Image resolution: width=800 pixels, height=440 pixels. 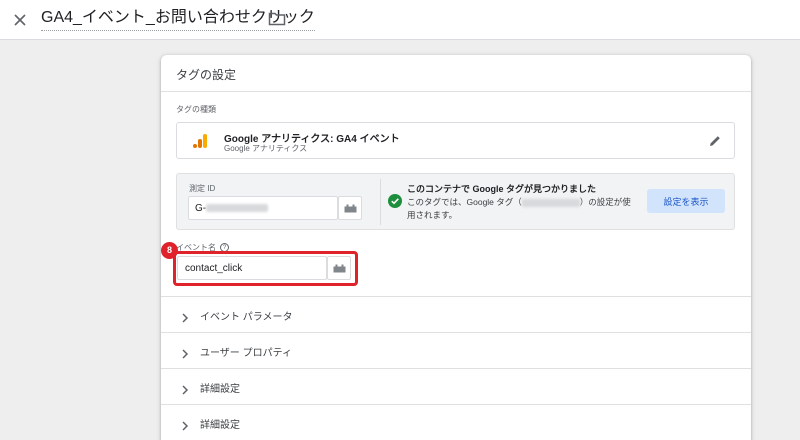 I want to click on section-advanced-settings: 詳細設定, so click(x=456, y=386).